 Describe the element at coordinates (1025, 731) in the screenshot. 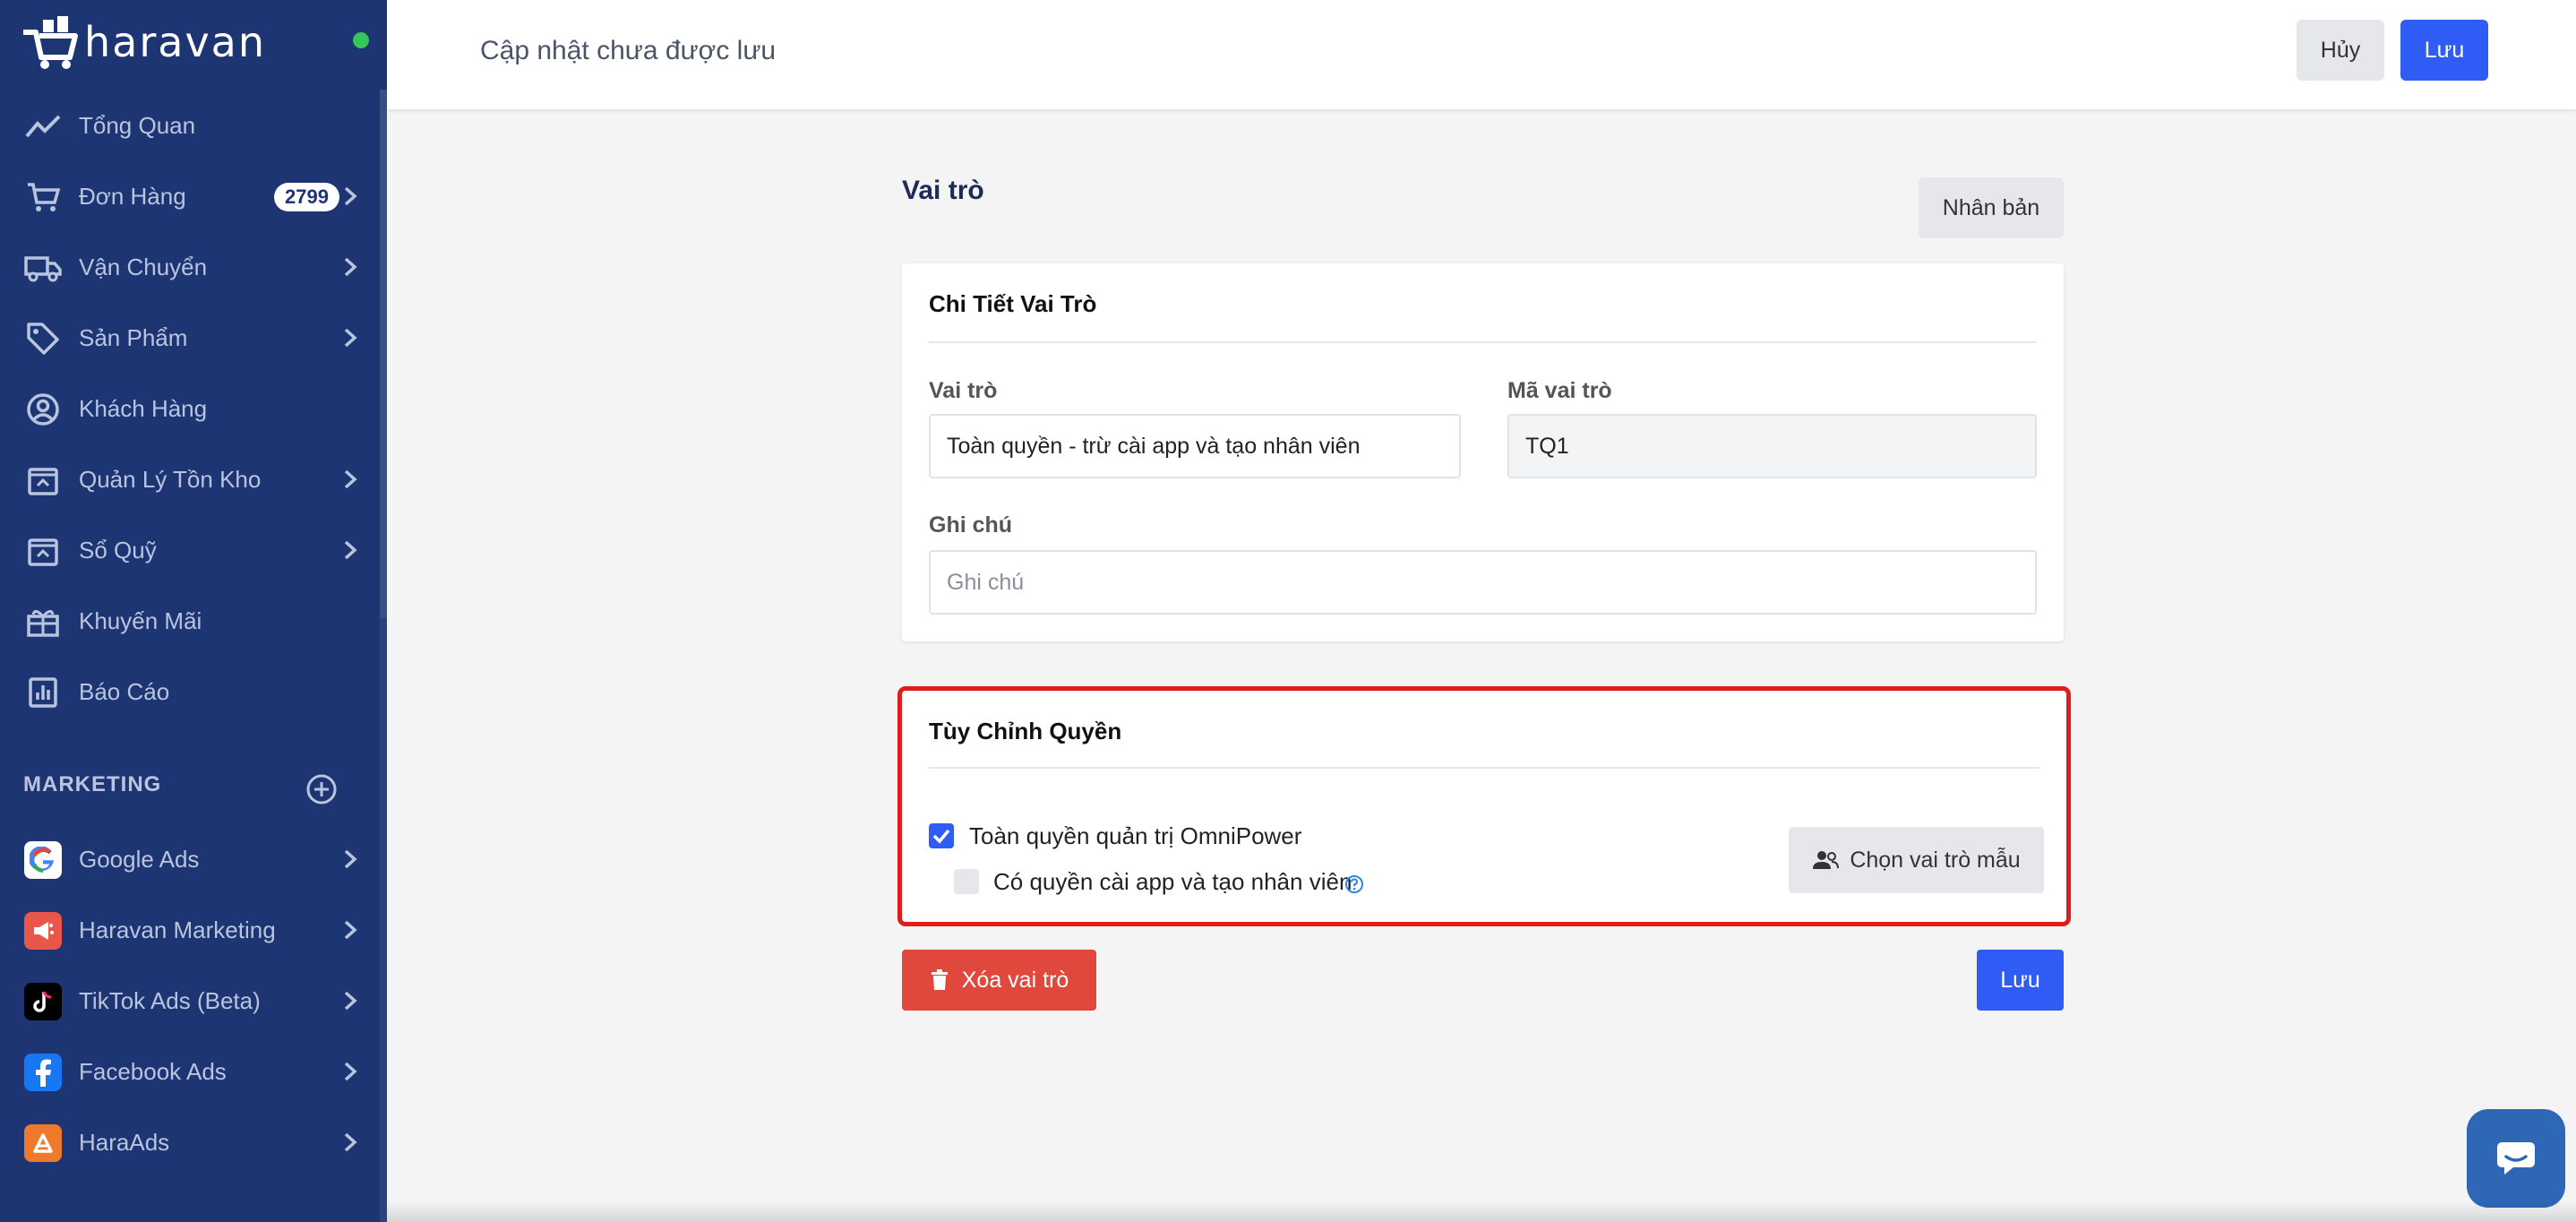

I see `custom-permissions-title: Tùy Chỉnh Quyền` at that location.